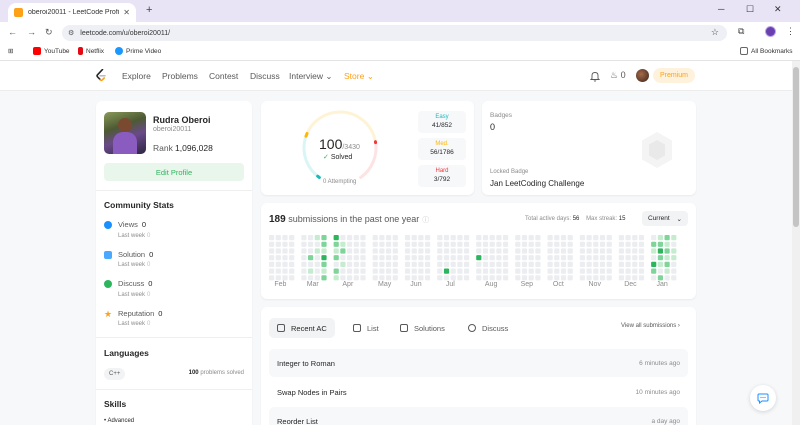 This screenshot has width=800, height=425. Describe the element at coordinates (595, 76) in the screenshot. I see `bell-icon` at that location.